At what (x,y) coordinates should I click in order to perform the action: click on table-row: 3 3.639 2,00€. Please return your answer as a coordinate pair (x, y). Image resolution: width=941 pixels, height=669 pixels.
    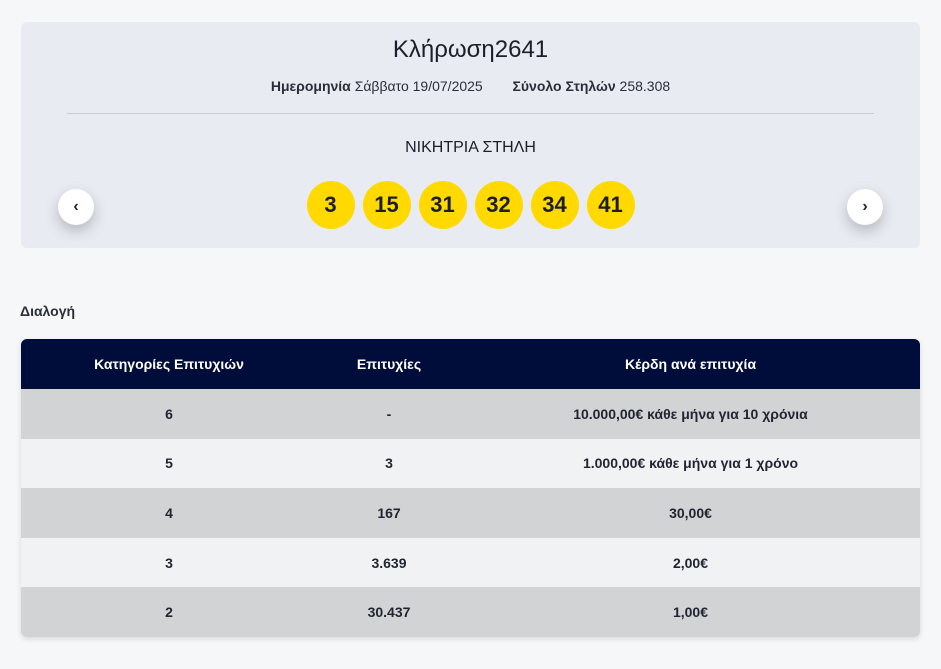
    Looking at the image, I should click on (470, 562).